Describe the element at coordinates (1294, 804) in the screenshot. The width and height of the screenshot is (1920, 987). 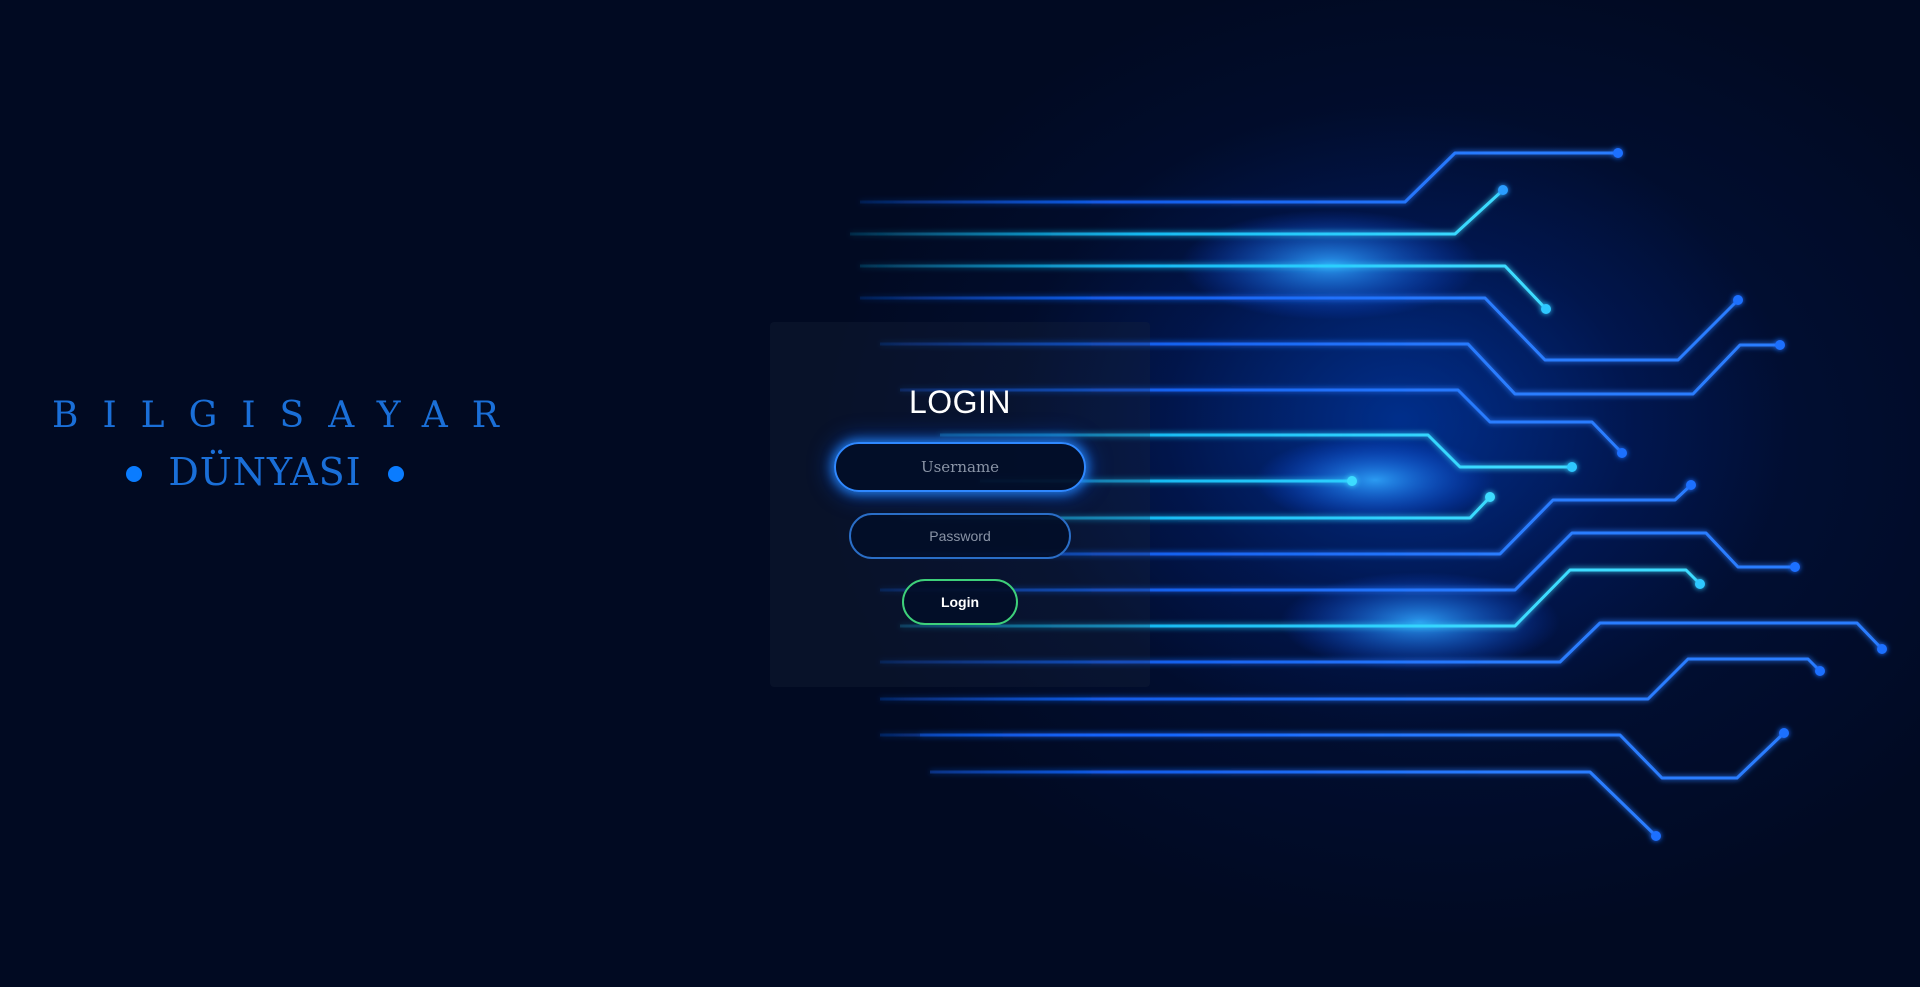
I see `circuit-trace` at that location.